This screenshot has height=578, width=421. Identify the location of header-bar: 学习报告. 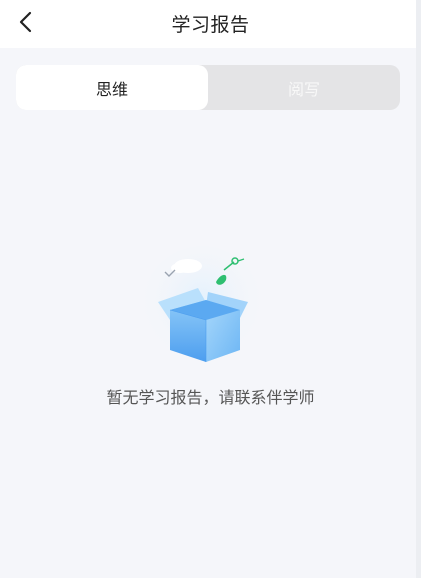
(210, 24).